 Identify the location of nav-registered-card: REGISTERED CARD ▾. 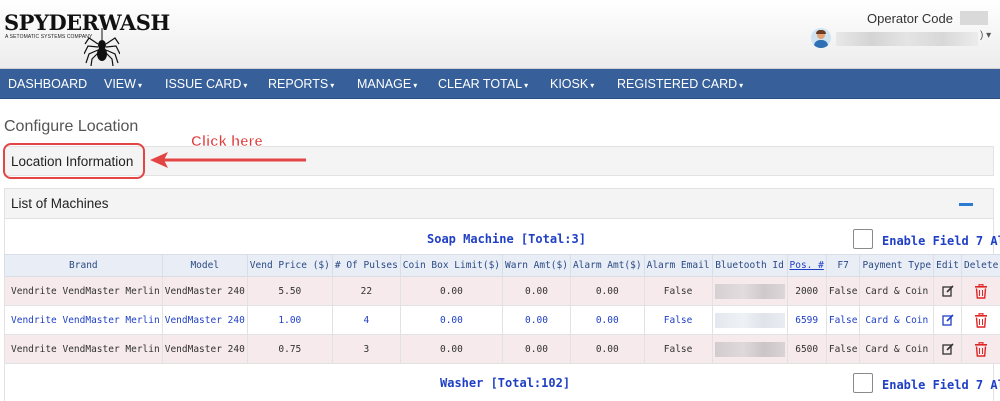
(680, 84).